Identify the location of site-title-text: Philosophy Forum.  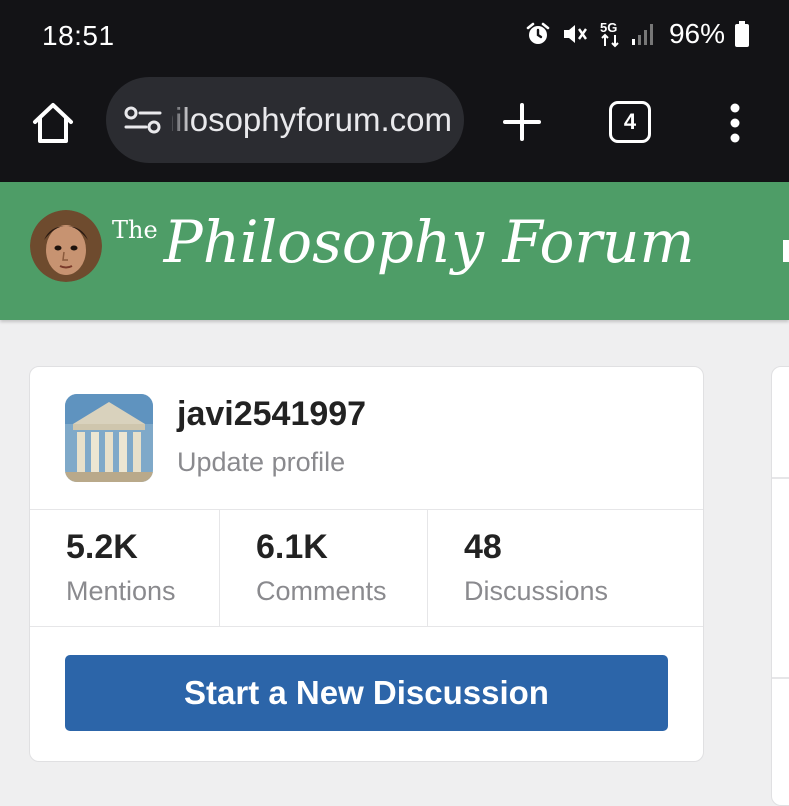
(429, 242).